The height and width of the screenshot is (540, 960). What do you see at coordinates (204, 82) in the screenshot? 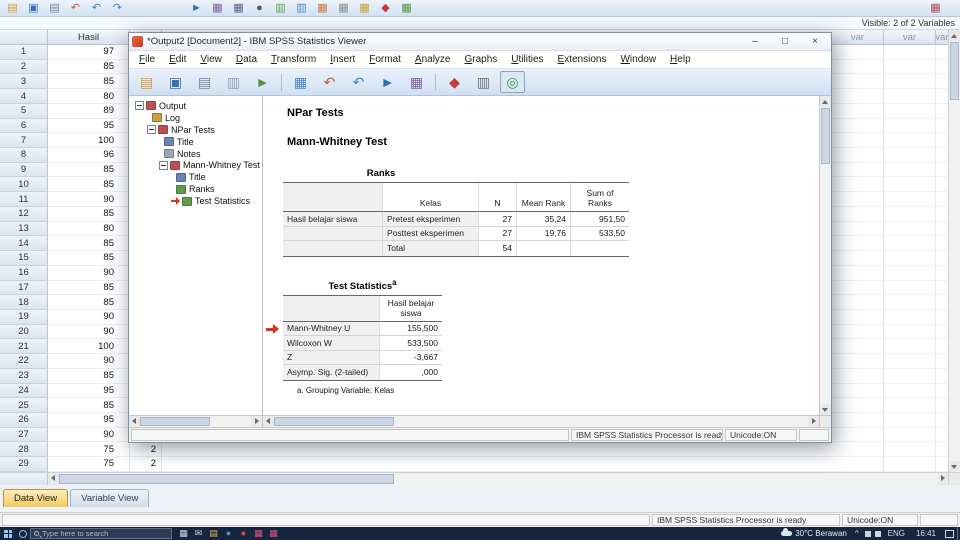
I see `print-icon: ▤` at bounding box center [204, 82].